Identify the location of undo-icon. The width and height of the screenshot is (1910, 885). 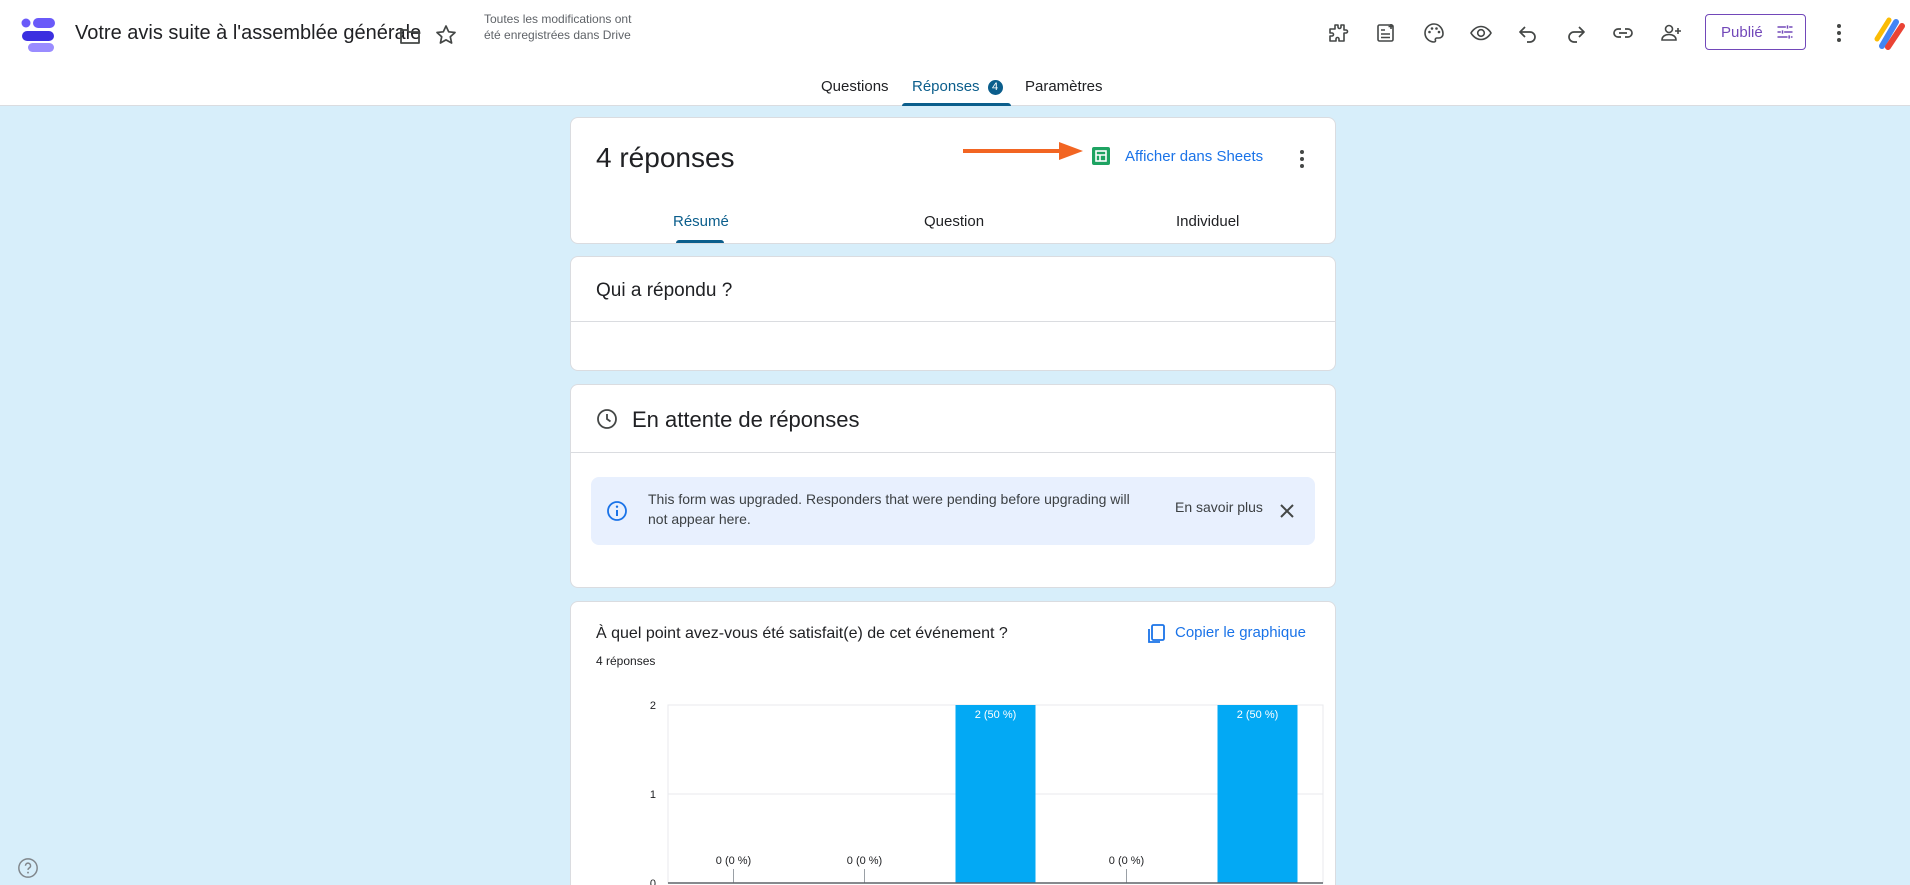
(1528, 33).